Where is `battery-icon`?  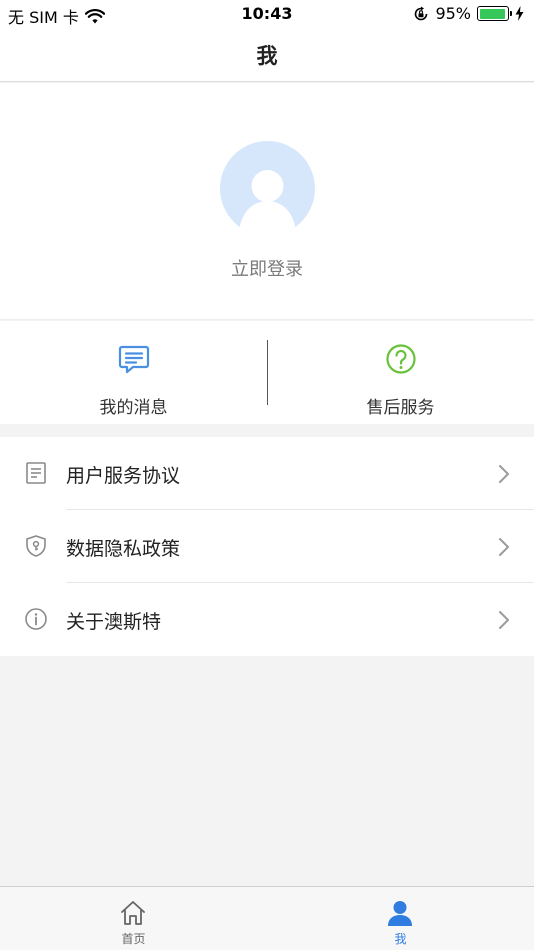
battery-icon is located at coordinates (494, 13).